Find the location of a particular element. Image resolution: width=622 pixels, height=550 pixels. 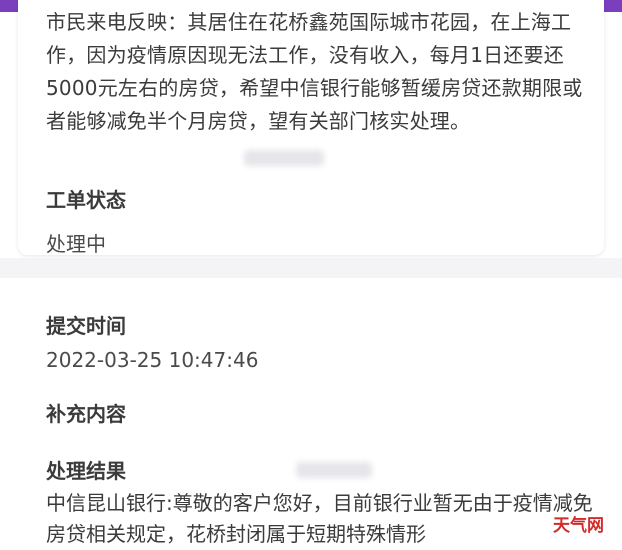

supplement-label: 补充内容 is located at coordinates (86, 414).